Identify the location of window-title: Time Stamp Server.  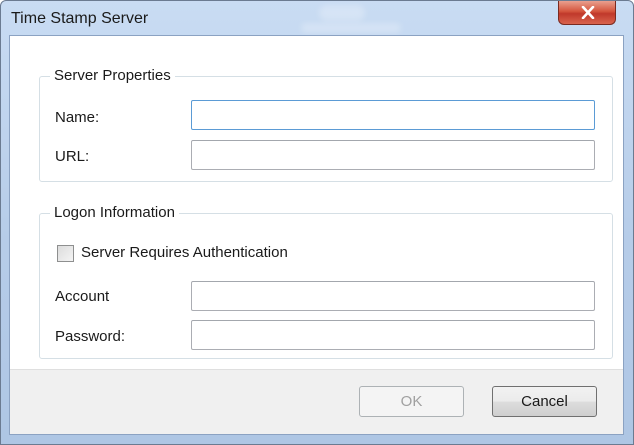
(80, 18).